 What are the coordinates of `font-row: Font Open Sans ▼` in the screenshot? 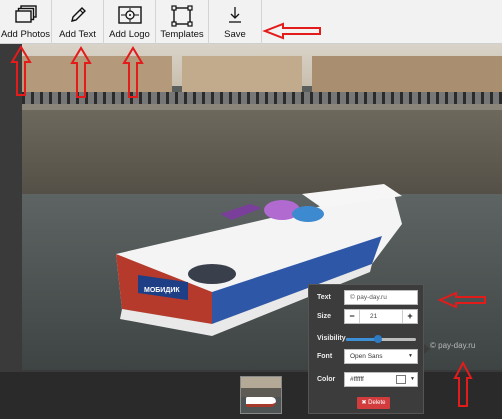 It's located at (366, 357).